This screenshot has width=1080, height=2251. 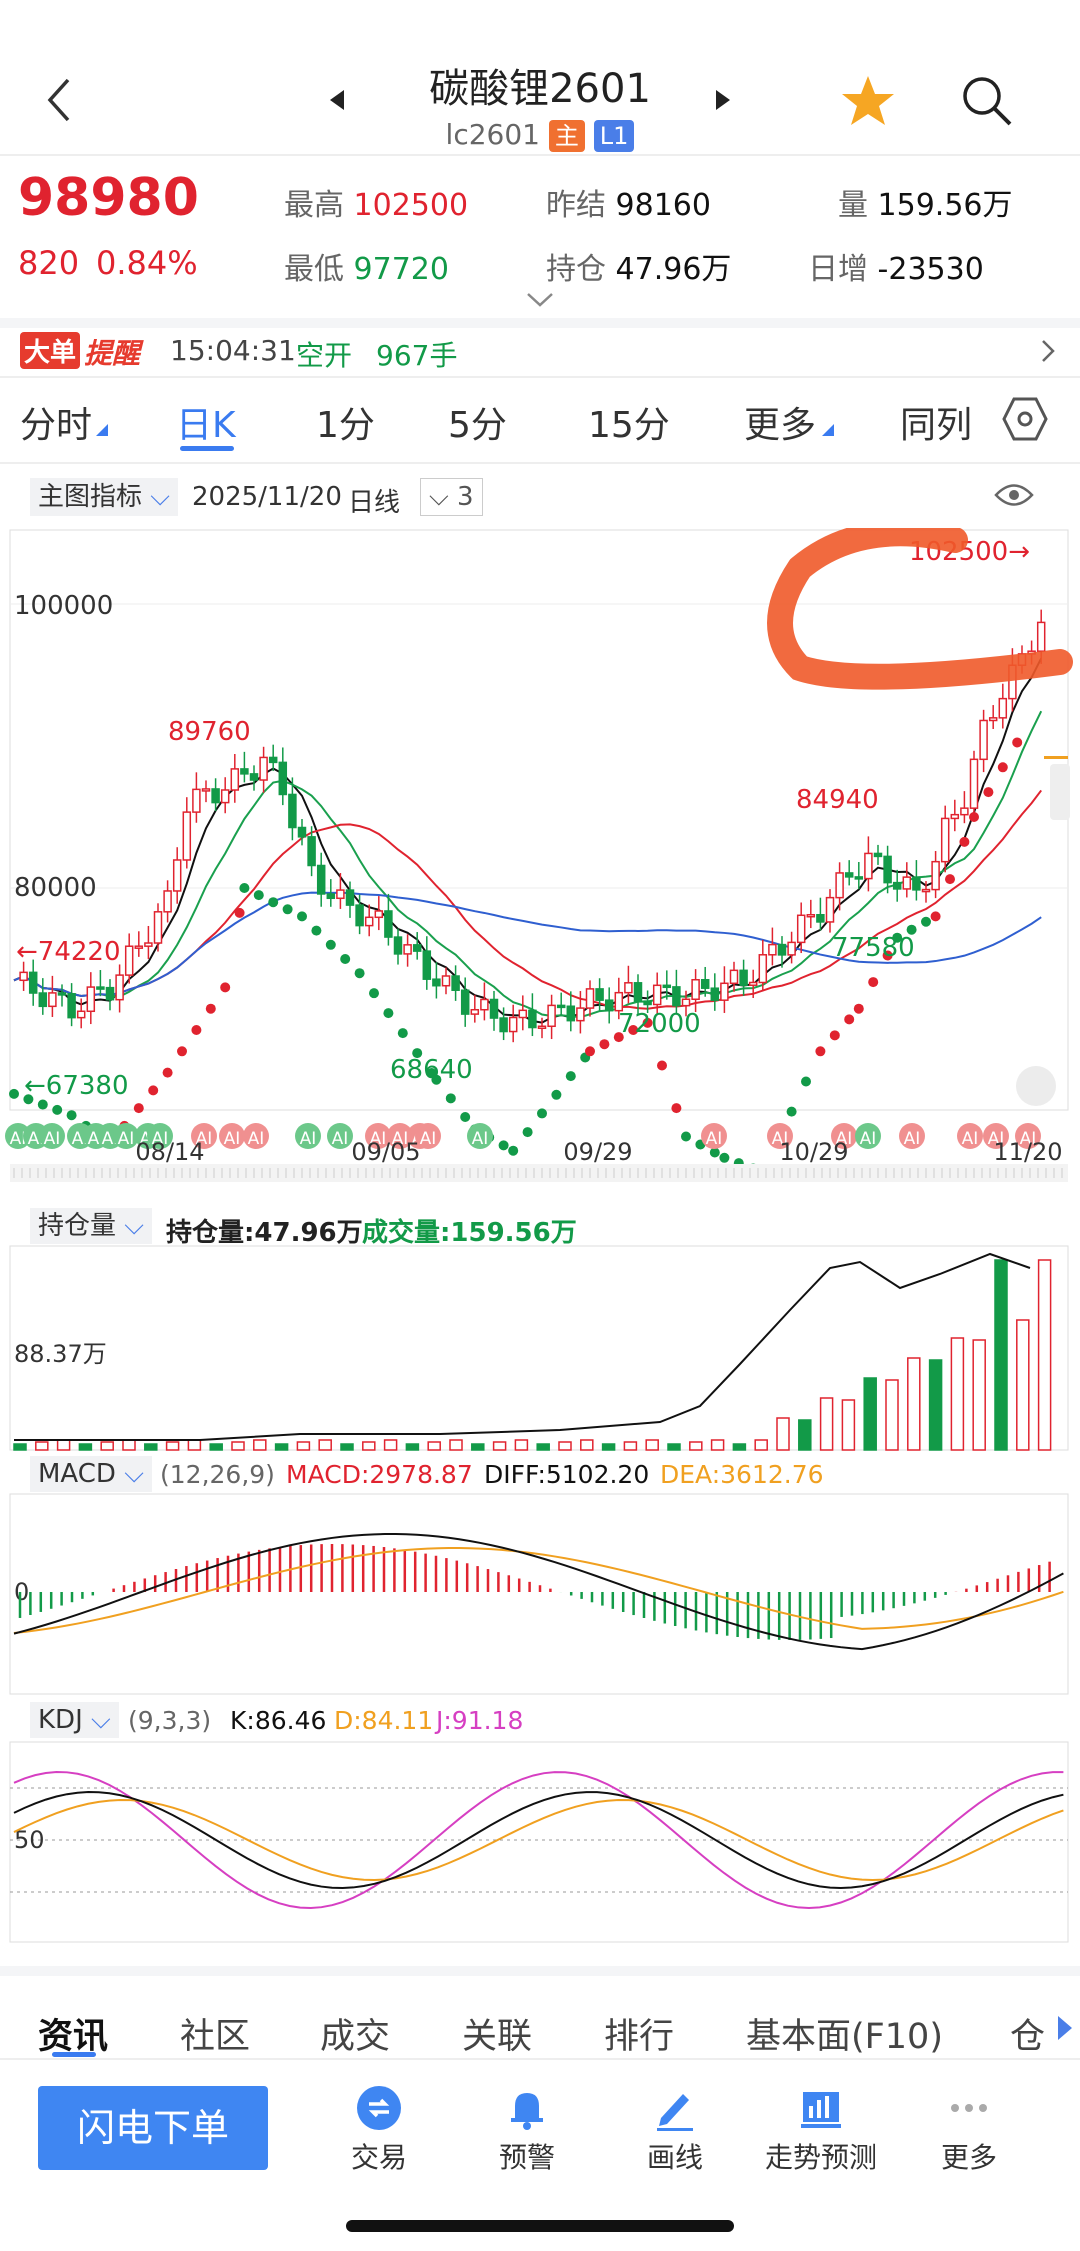 I want to click on more-dots-icon, so click(x=969, y=2108).